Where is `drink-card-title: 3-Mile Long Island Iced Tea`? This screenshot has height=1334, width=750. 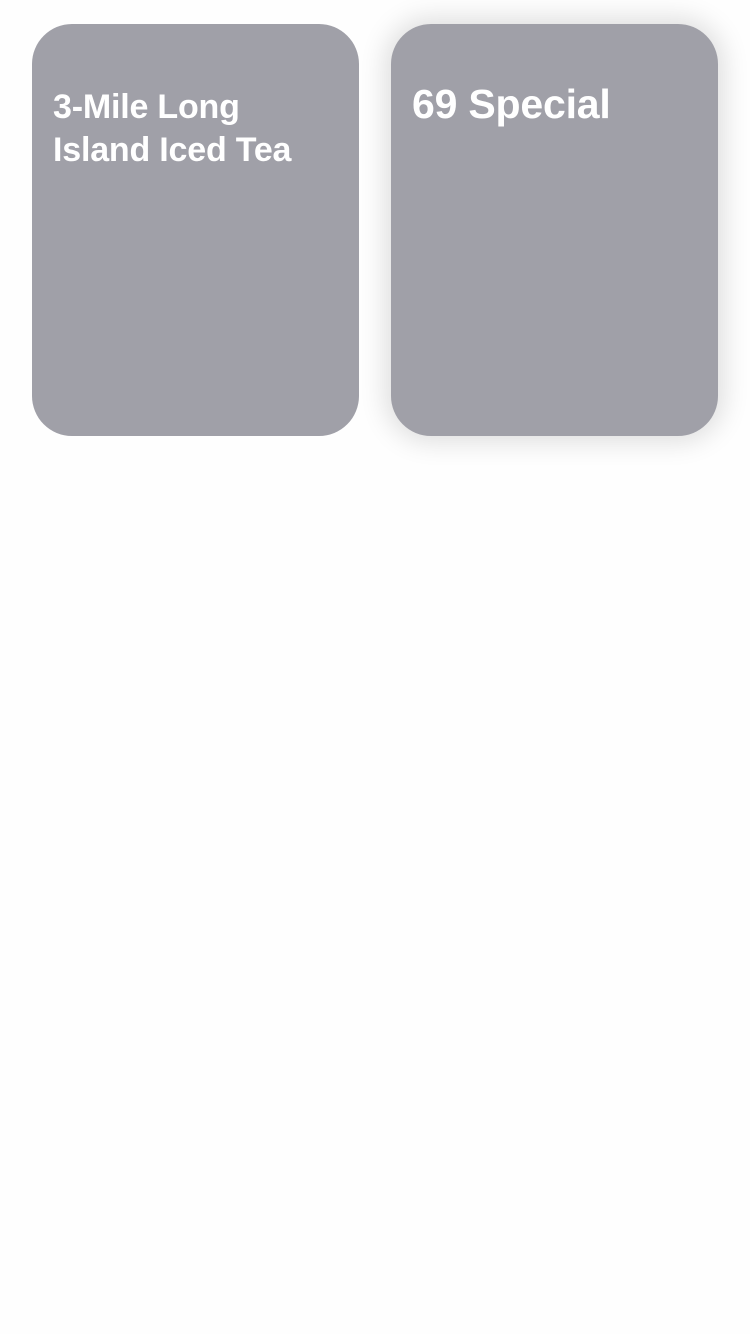
drink-card-title: 3-Mile Long Island Iced Tea is located at coordinates (172, 128).